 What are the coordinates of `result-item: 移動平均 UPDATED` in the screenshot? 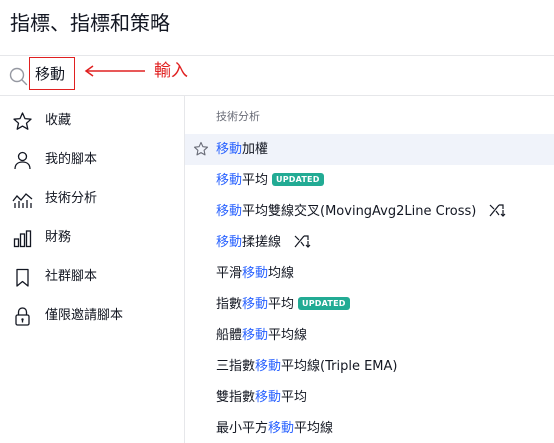 It's located at (369, 180).